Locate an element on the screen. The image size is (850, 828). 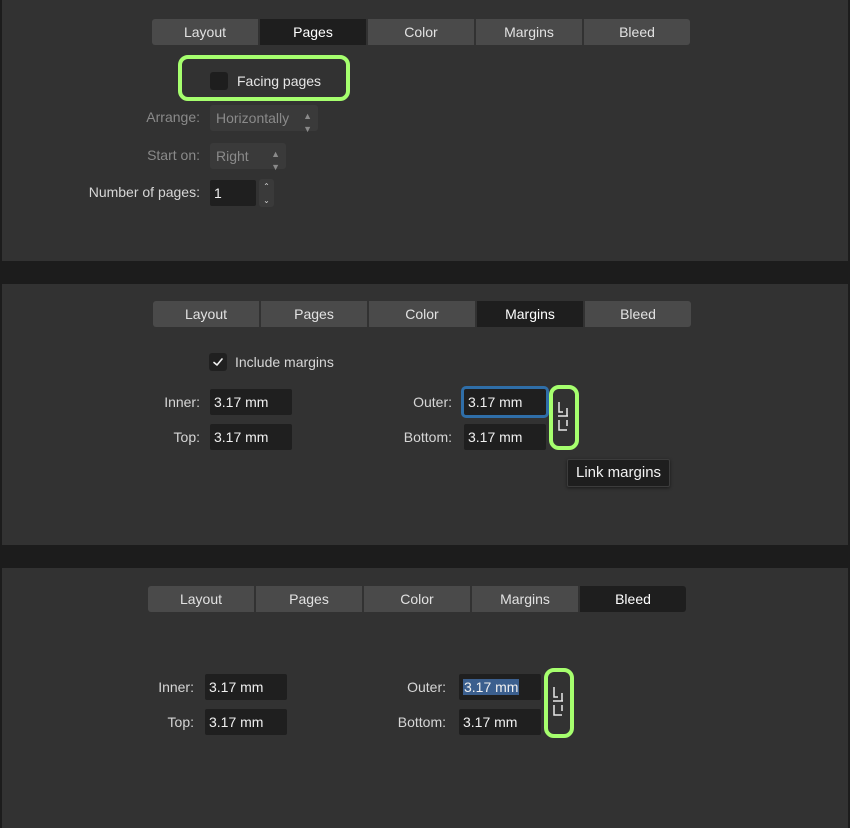
arrange-value: Horizontally is located at coordinates (253, 118).